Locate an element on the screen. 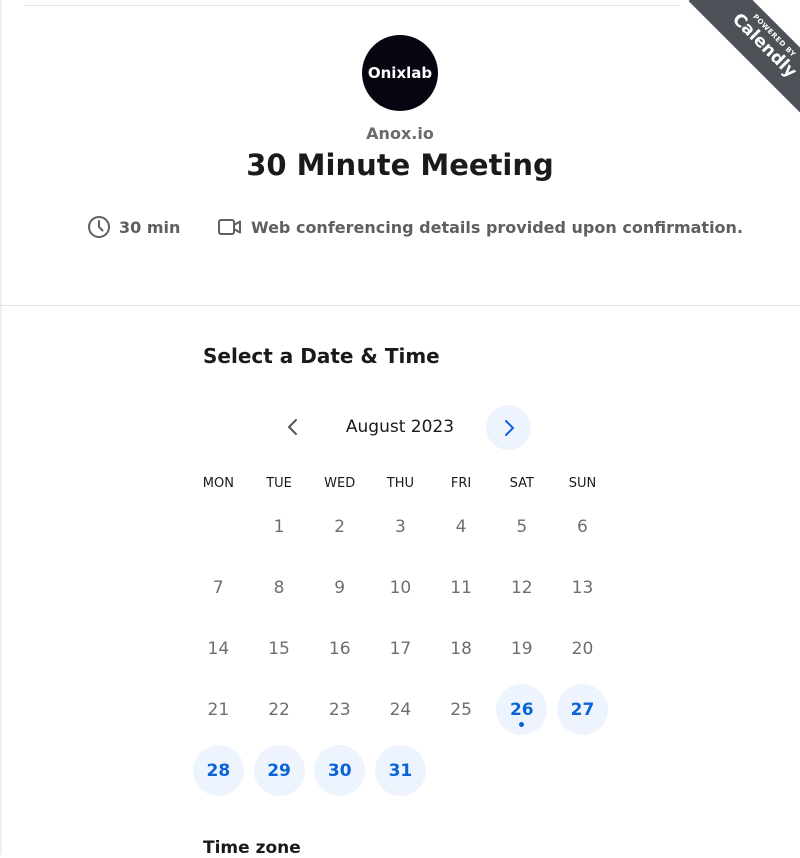 This screenshot has height=858, width=800. day-number: 21 is located at coordinates (218, 709).